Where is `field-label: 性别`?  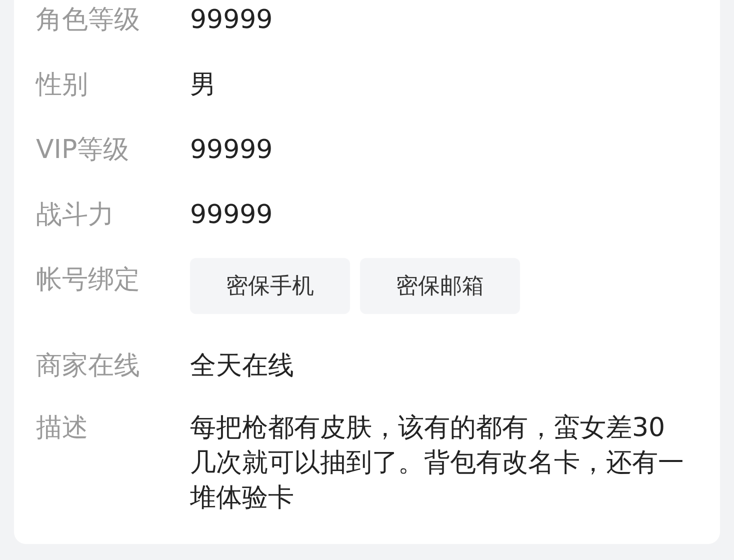
field-label: 性别 is located at coordinates (62, 85).